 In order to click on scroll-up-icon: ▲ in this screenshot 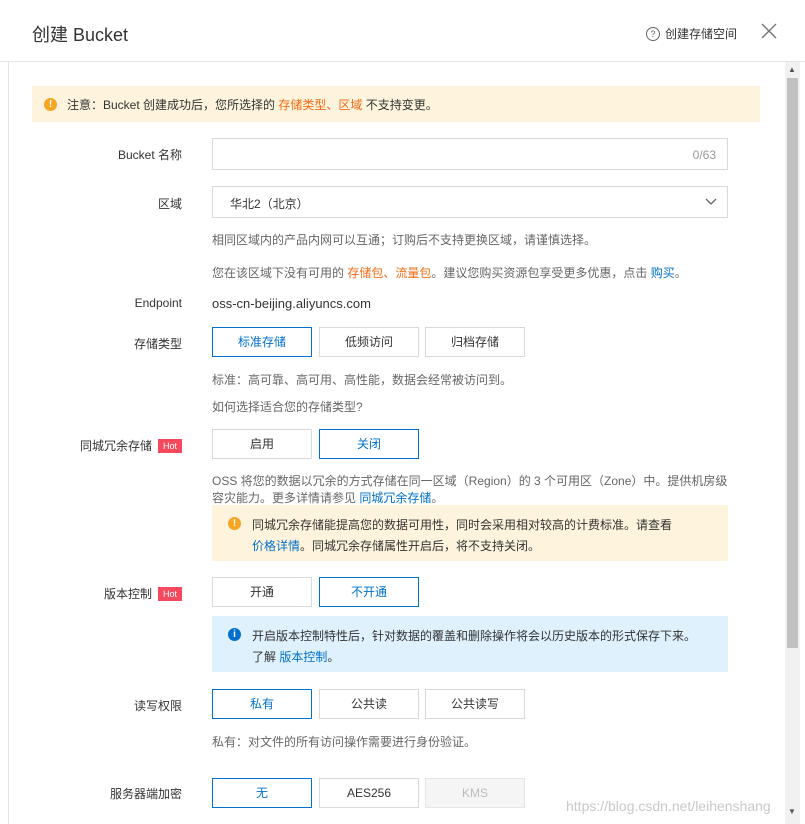, I will do `click(792, 69)`.